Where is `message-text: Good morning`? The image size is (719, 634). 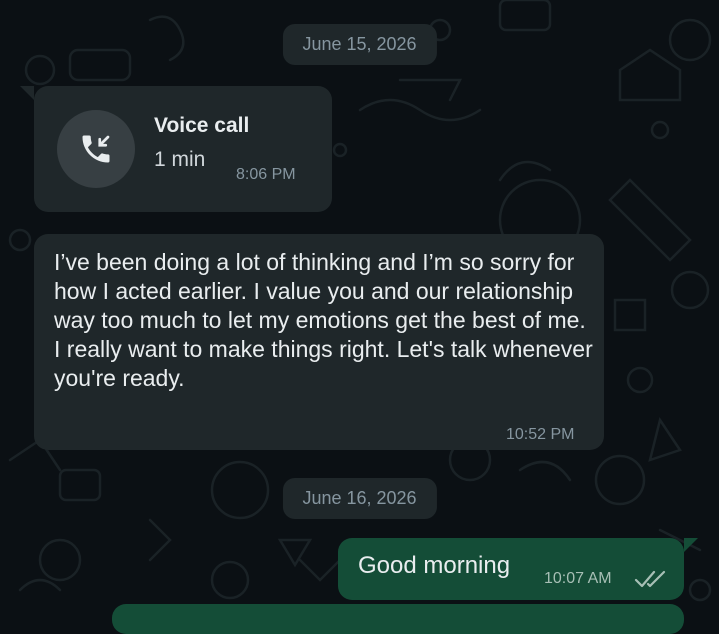
message-text: Good morning is located at coordinates (434, 565).